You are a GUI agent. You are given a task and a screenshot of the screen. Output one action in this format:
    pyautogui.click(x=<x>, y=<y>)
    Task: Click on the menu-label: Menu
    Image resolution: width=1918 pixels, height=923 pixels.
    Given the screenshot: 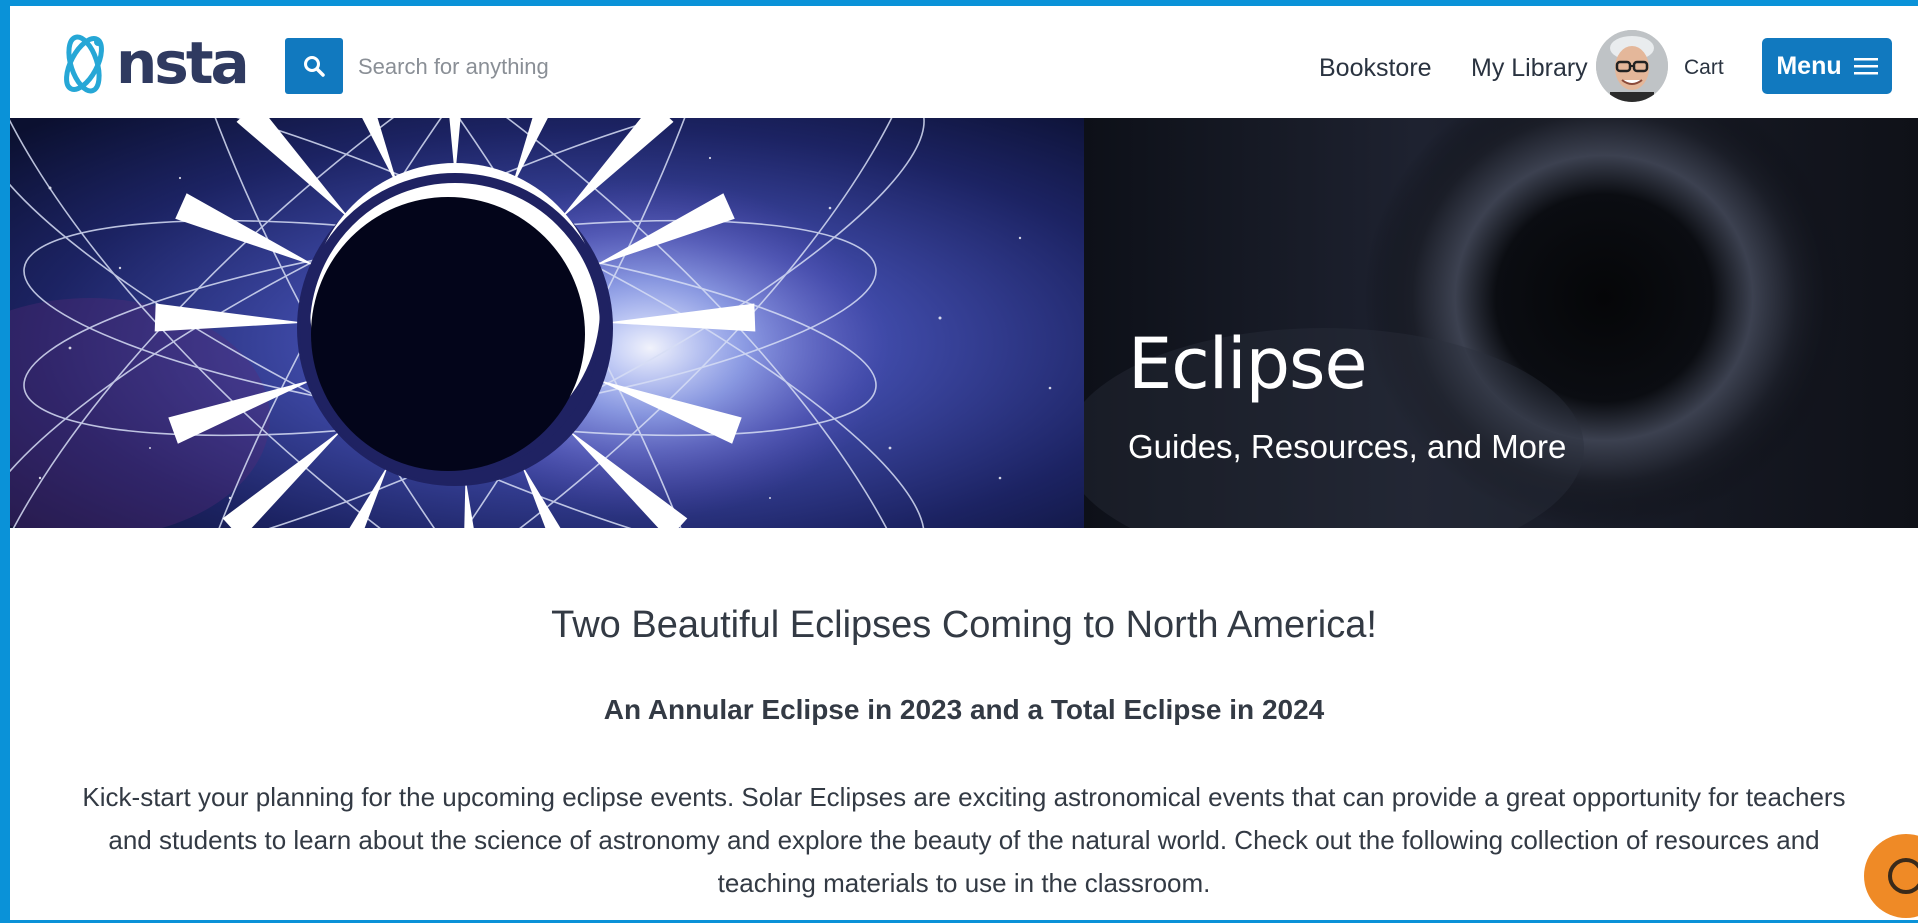 What is the action you would take?
    pyautogui.click(x=1809, y=65)
    